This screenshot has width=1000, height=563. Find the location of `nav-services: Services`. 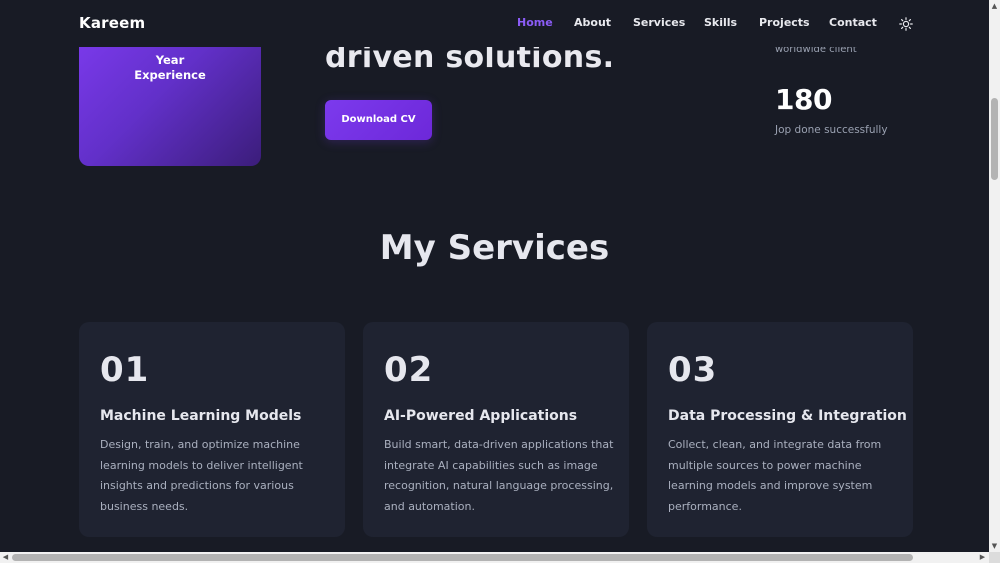

nav-services: Services is located at coordinates (659, 22).